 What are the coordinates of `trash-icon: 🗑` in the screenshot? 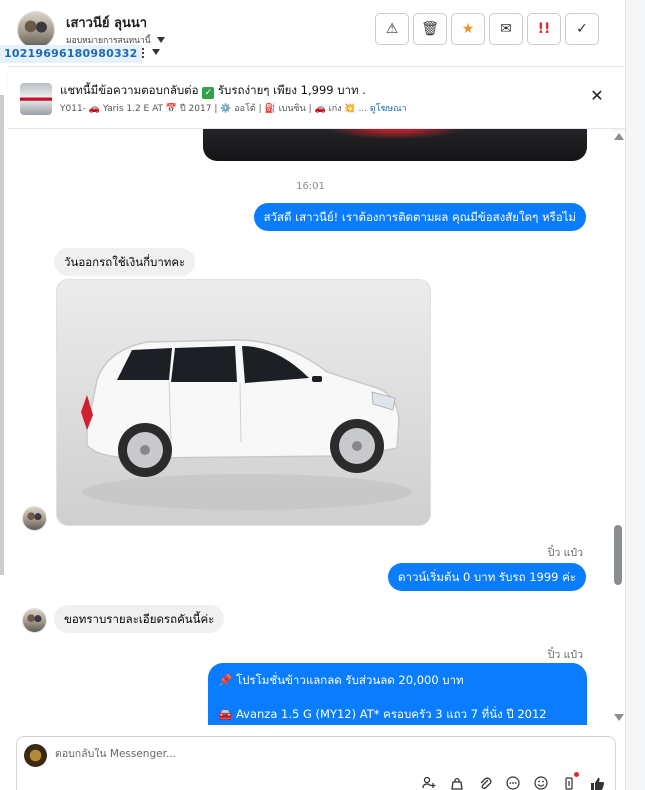 It's located at (430, 29).